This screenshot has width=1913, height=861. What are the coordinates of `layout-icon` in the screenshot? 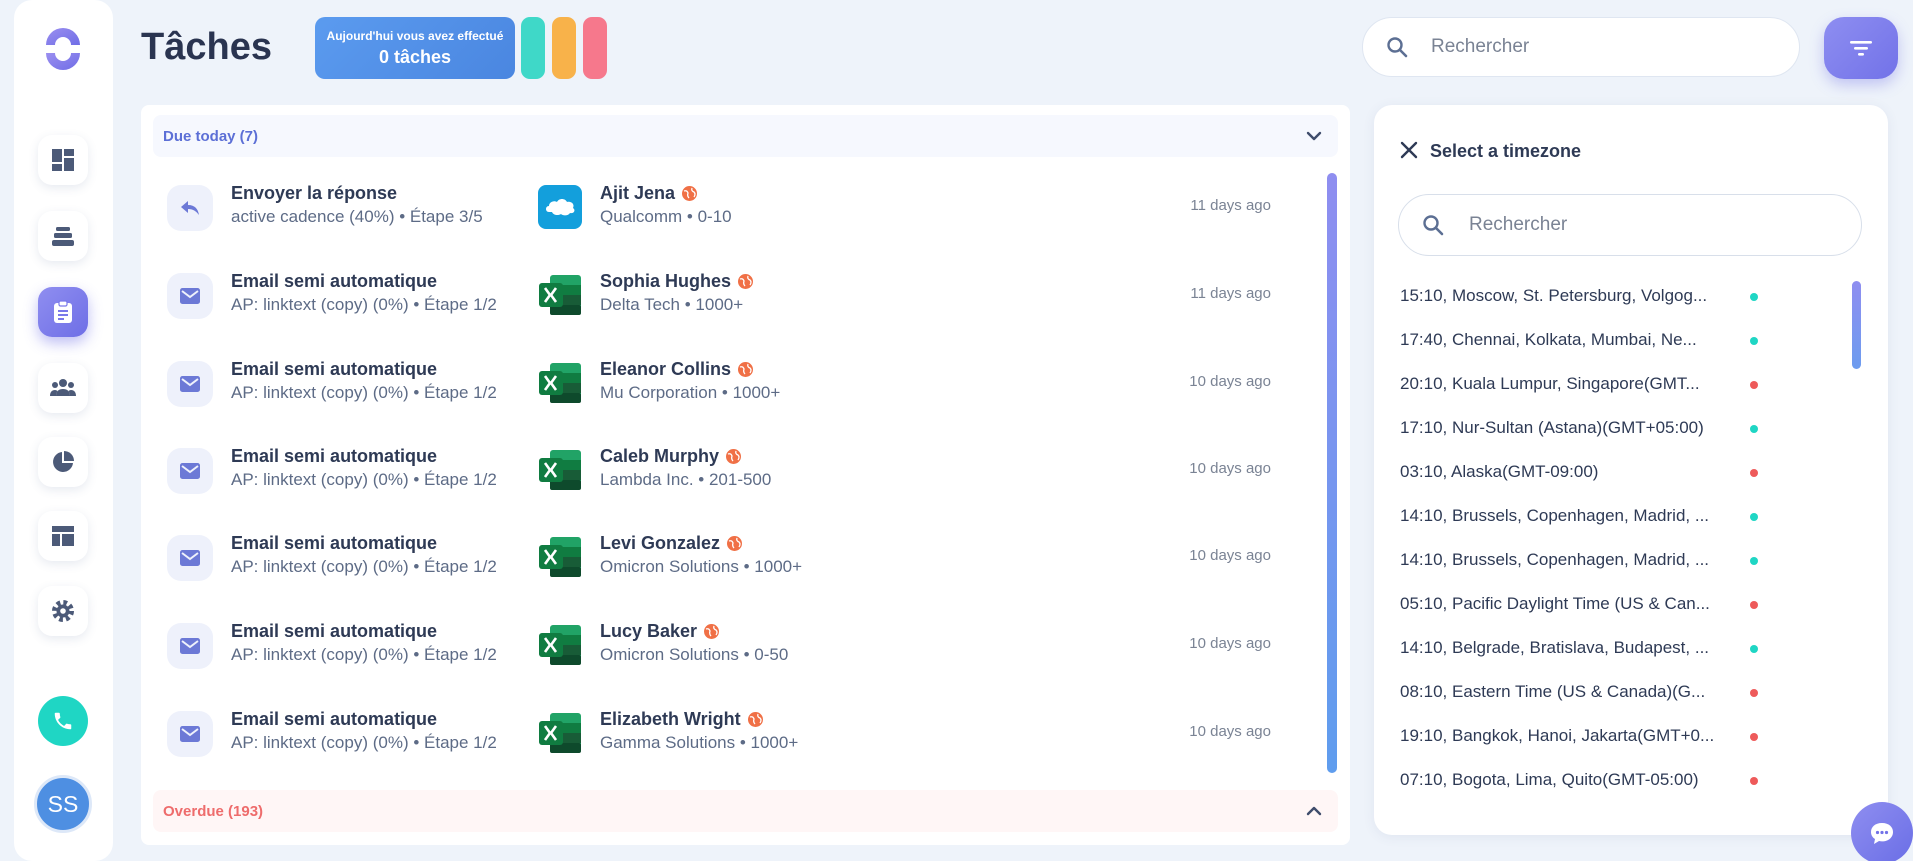 It's located at (63, 536).